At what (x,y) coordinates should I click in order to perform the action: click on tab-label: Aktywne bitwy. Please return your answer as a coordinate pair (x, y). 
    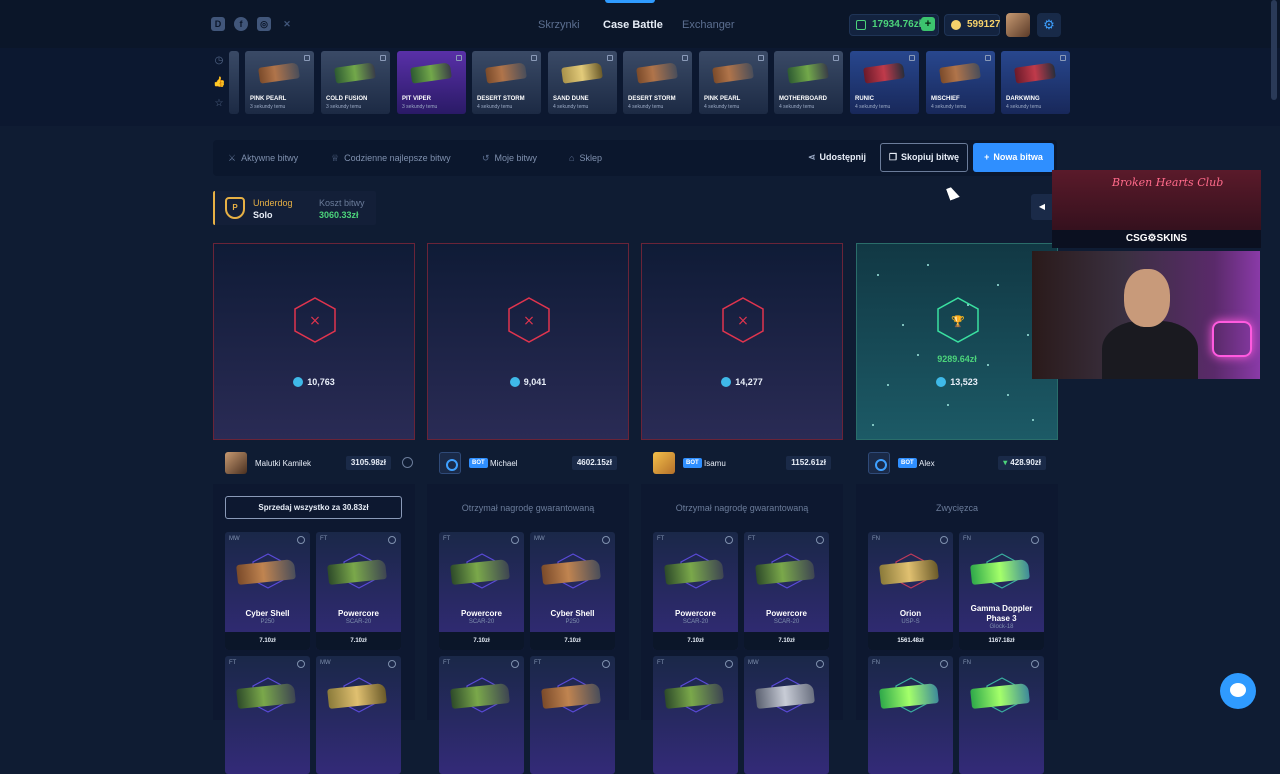
    Looking at the image, I should click on (270, 158).